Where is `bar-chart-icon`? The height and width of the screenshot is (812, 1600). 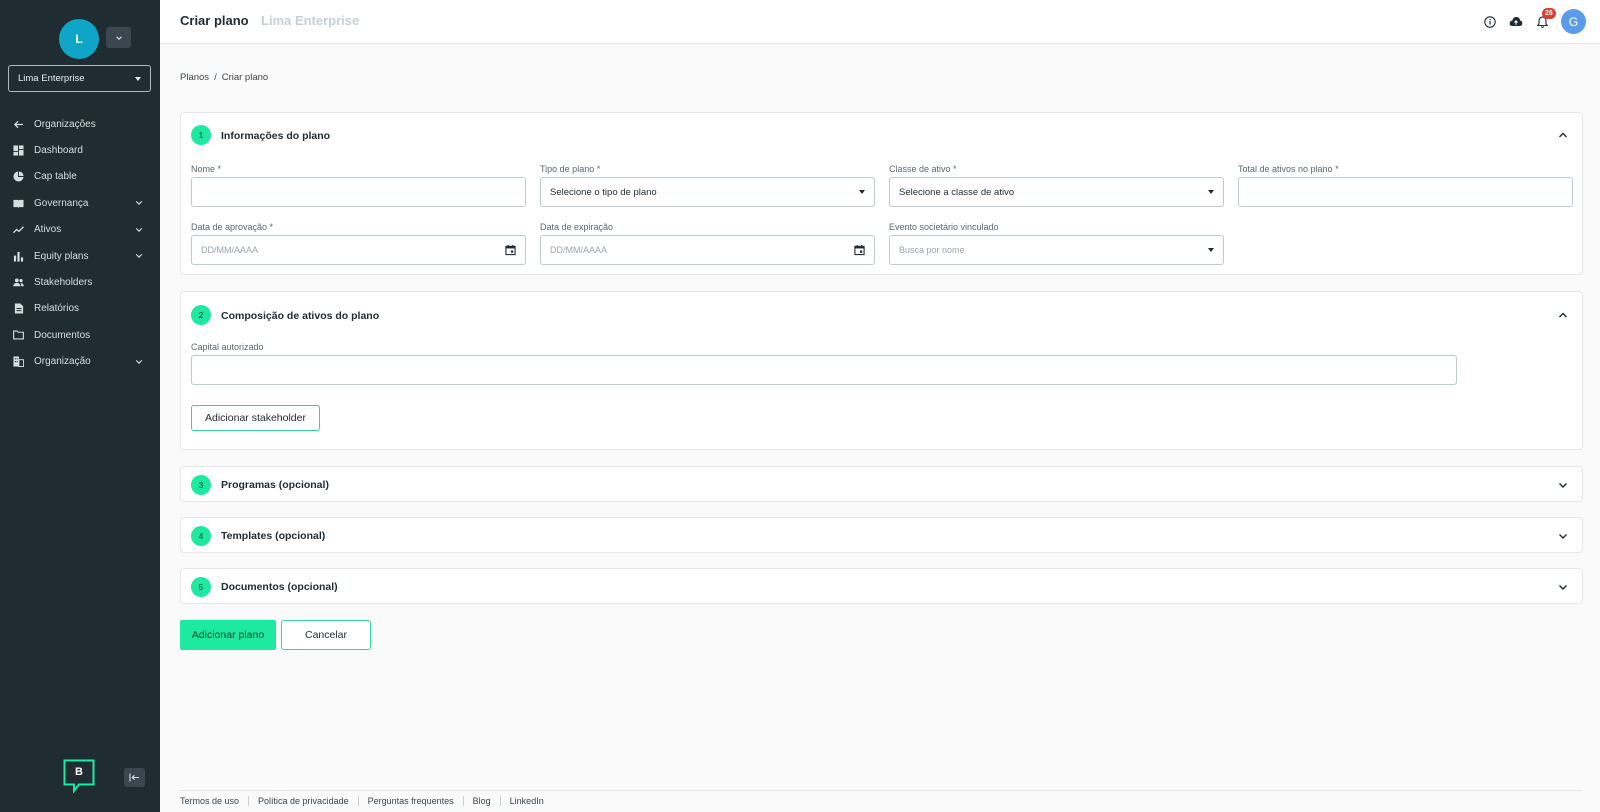 bar-chart-icon is located at coordinates (18, 256).